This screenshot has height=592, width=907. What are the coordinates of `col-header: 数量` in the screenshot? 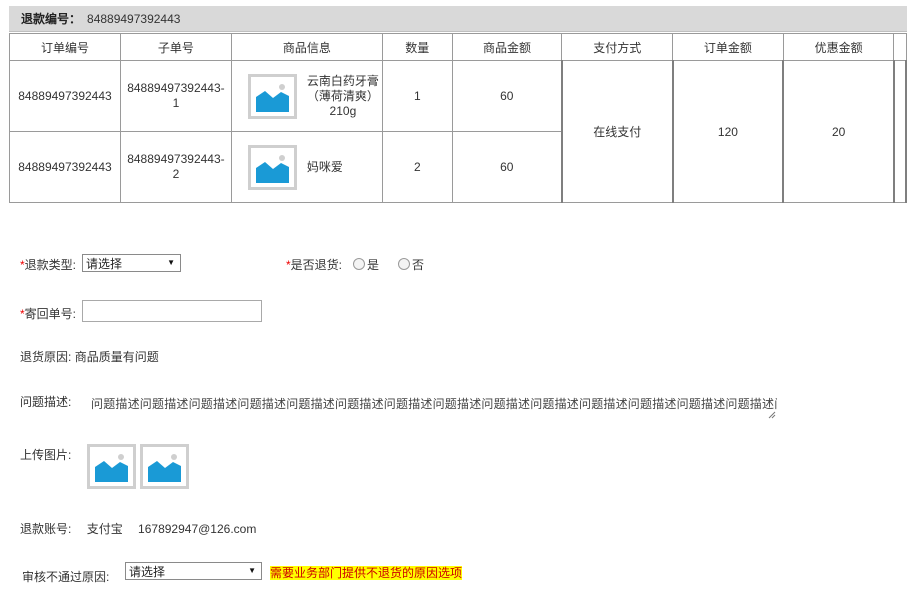 It's located at (417, 47).